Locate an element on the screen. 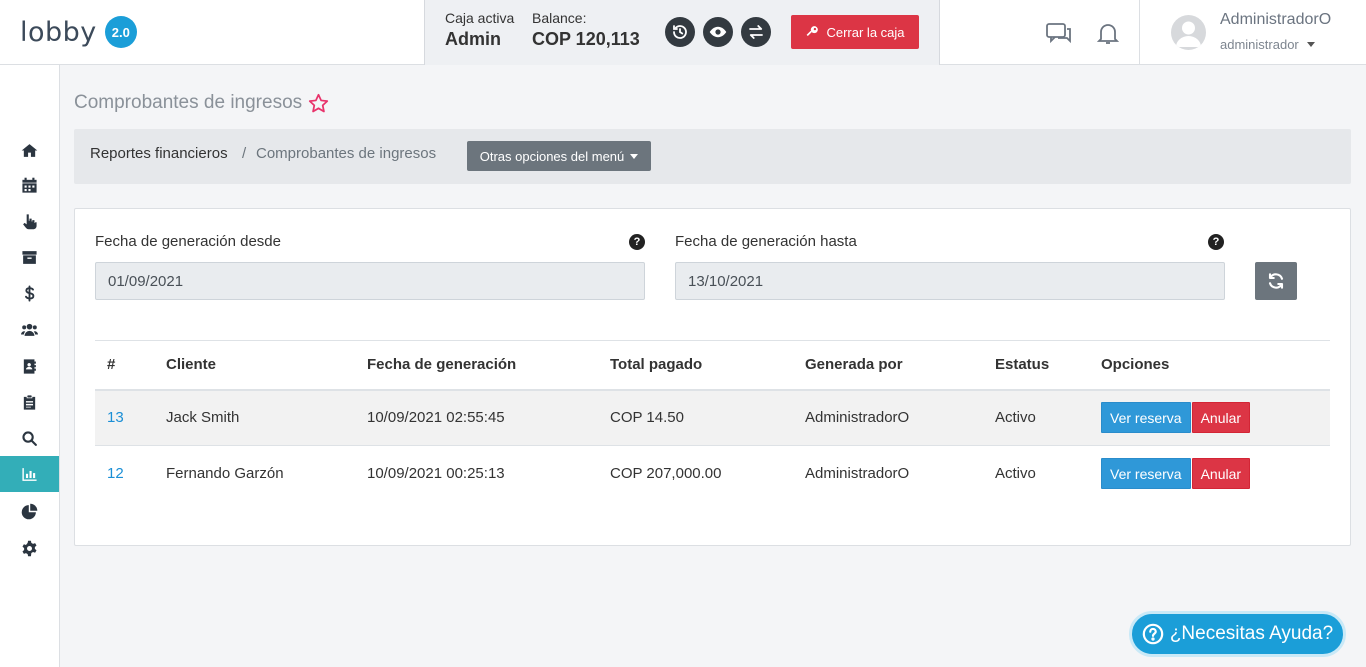 The width and height of the screenshot is (1366, 667). row-id-link: 13 is located at coordinates (115, 417).